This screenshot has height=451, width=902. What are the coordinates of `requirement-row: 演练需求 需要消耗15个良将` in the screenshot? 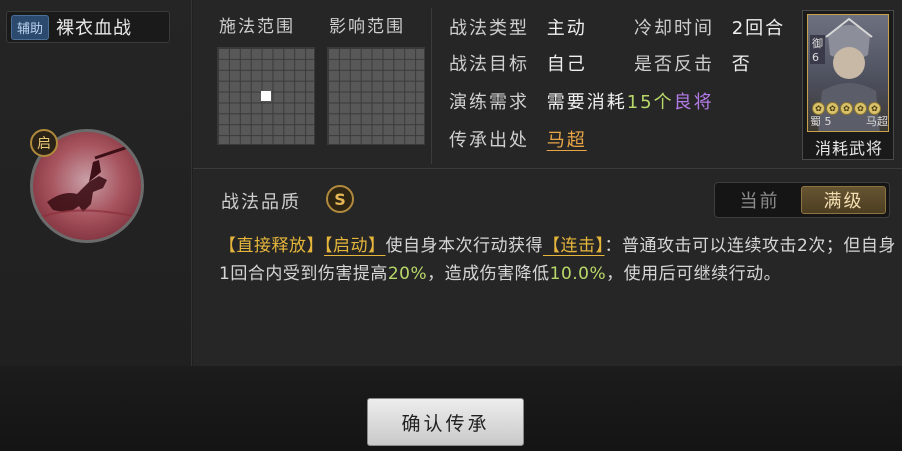 It's located at (581, 101).